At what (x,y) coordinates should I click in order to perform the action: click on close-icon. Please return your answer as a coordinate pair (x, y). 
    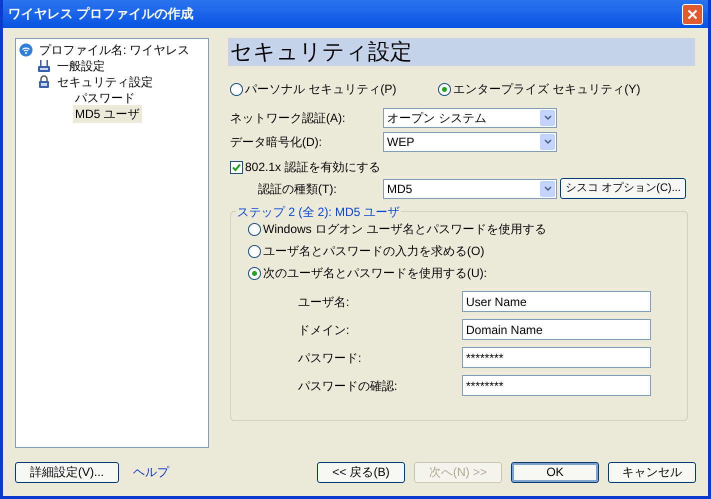
    Looking at the image, I should click on (692, 14).